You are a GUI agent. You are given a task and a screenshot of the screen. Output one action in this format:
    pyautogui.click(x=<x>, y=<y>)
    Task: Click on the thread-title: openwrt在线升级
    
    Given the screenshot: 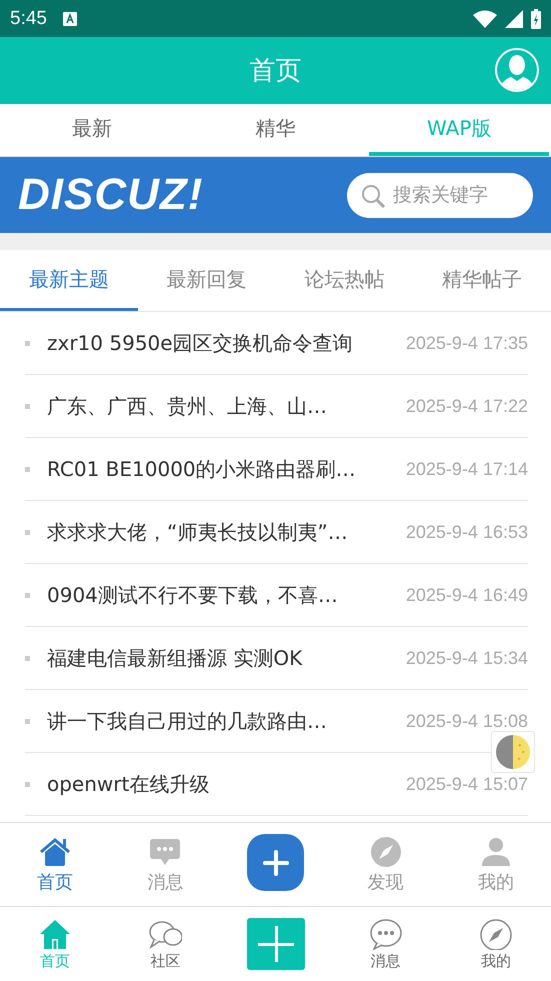 What is the action you would take?
    pyautogui.click(x=226, y=784)
    